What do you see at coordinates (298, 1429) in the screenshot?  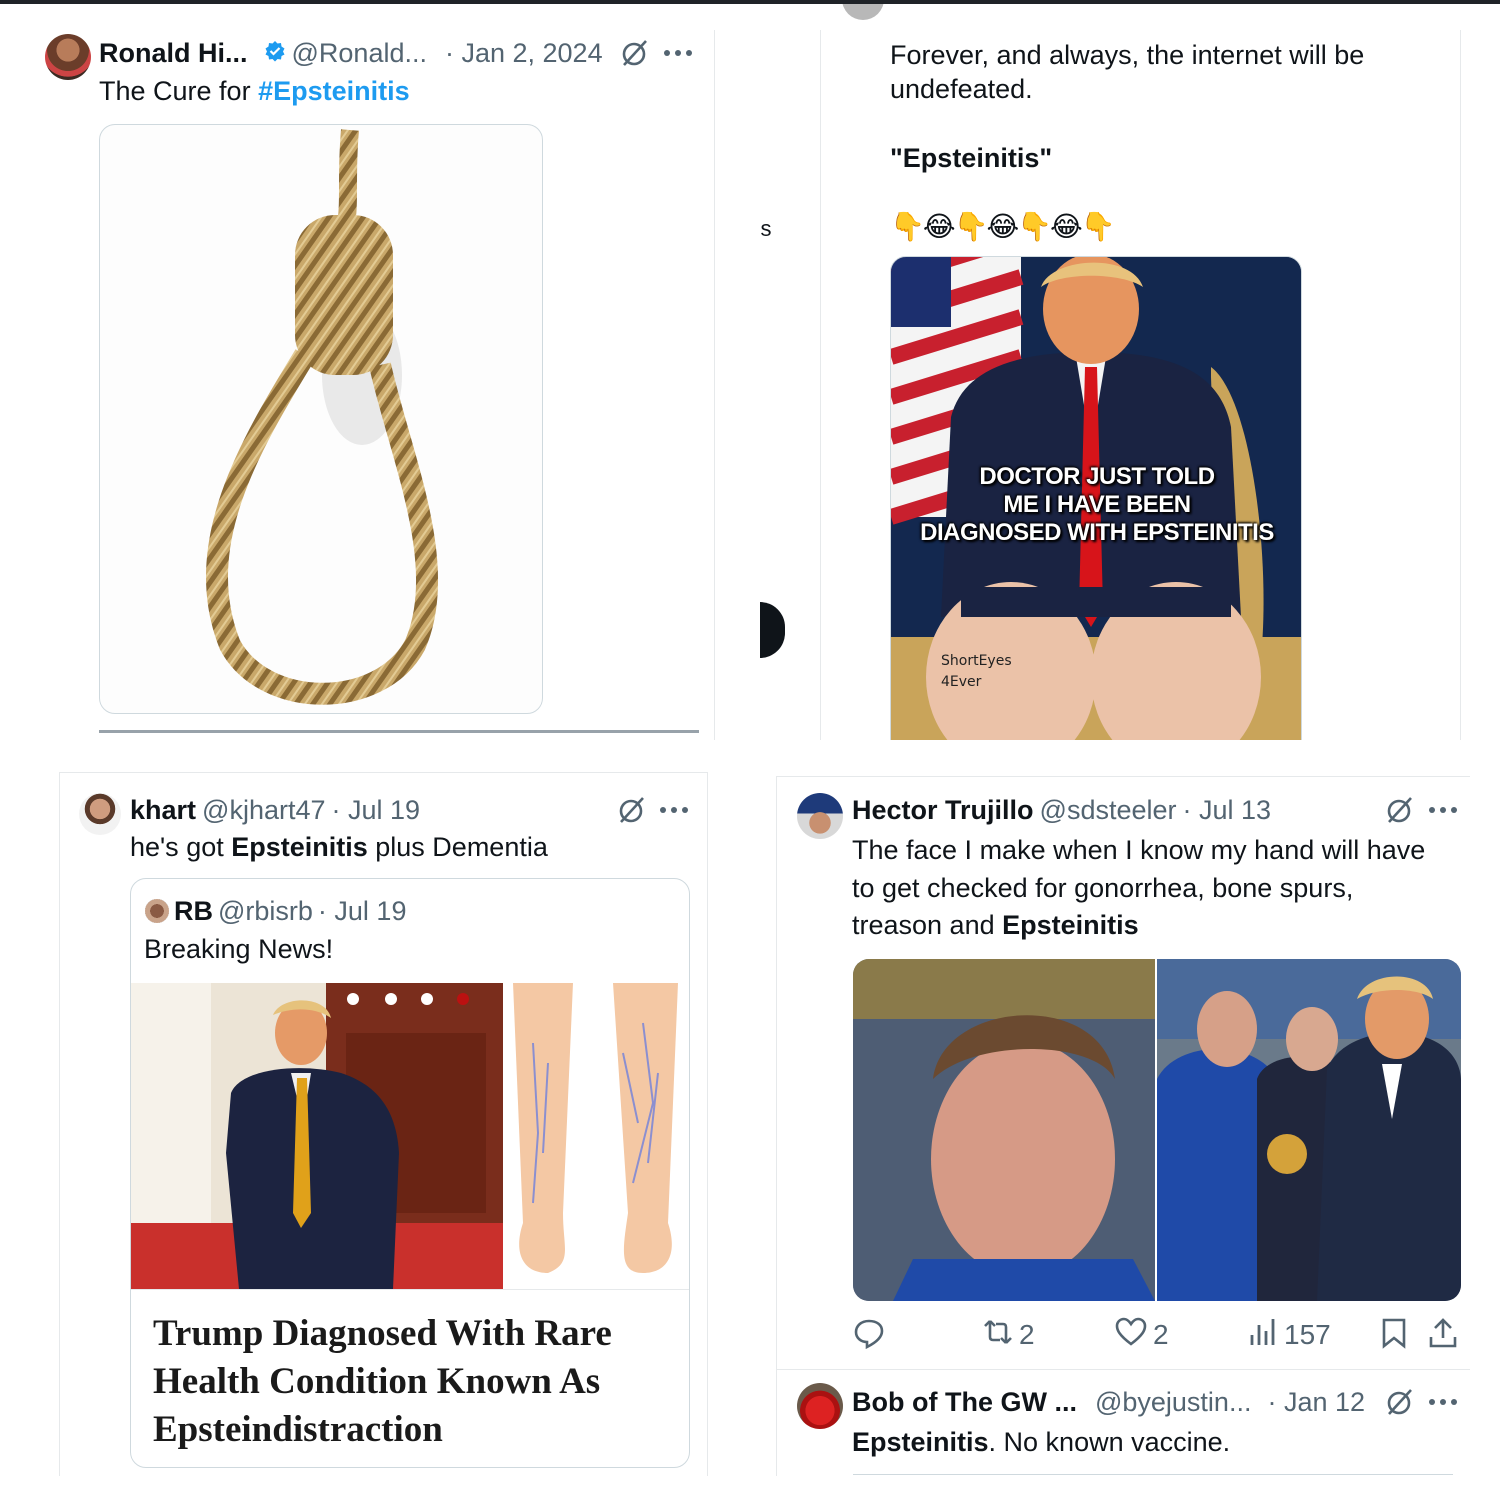 I see `headline-line3: Epsteindistraction` at bounding box center [298, 1429].